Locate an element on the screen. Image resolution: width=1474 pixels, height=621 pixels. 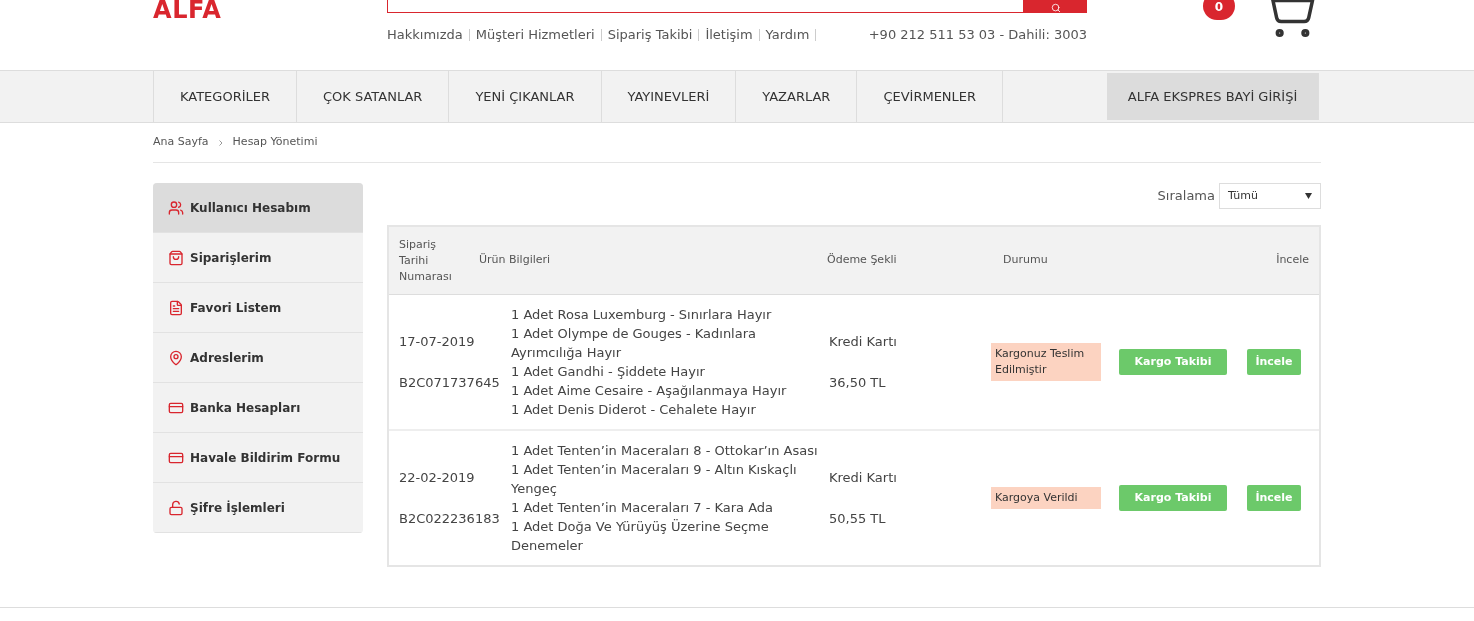
search-icon is located at coordinates (1055, 8).